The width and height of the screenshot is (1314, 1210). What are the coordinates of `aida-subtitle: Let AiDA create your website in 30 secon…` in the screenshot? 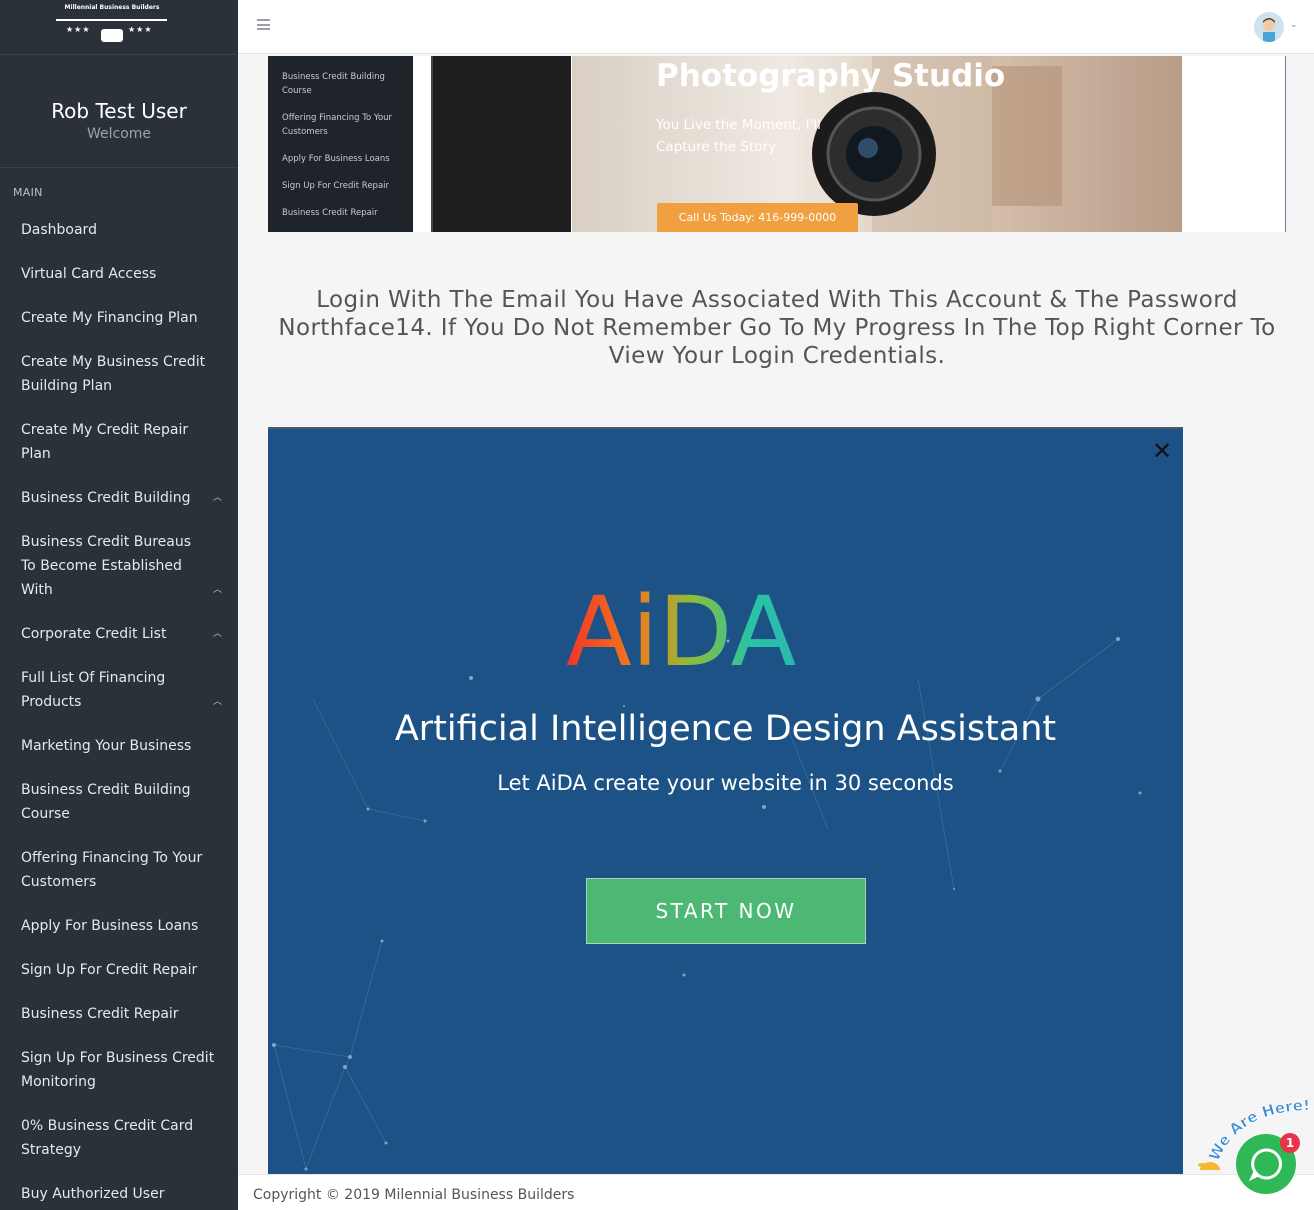 It's located at (725, 783).